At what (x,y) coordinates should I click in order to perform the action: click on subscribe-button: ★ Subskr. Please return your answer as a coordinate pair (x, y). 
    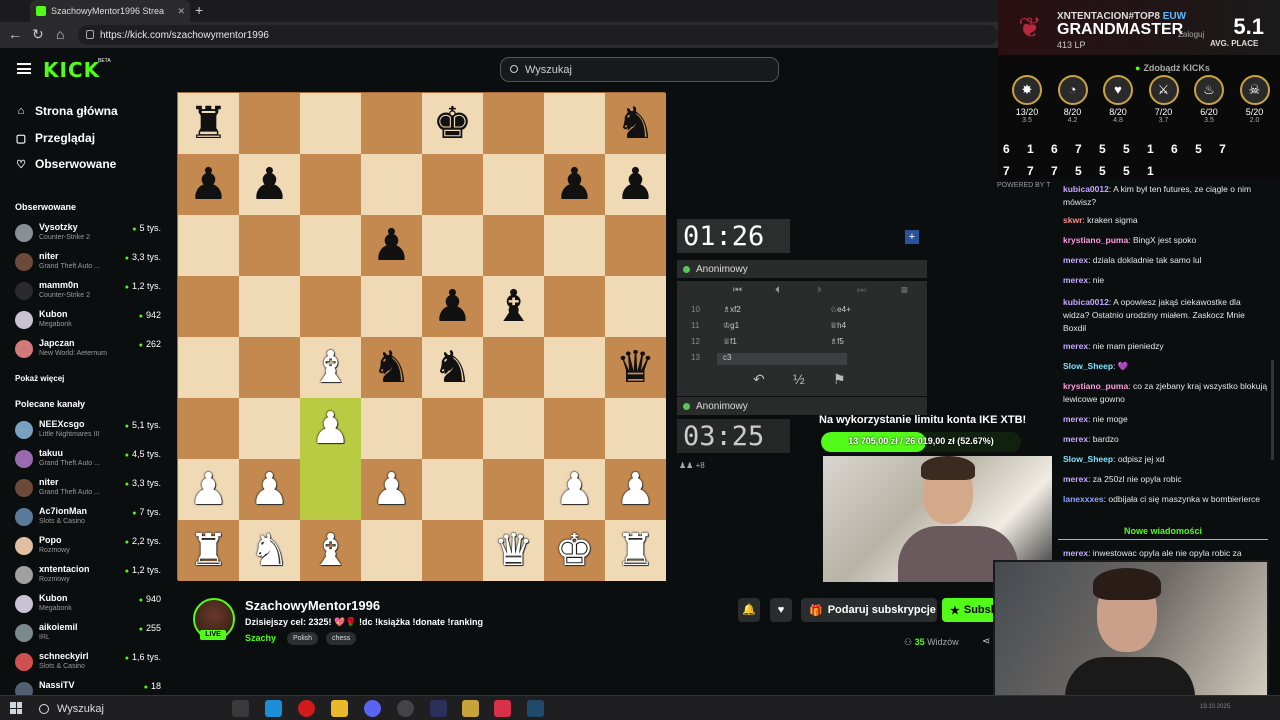
    Looking at the image, I should click on (970, 610).